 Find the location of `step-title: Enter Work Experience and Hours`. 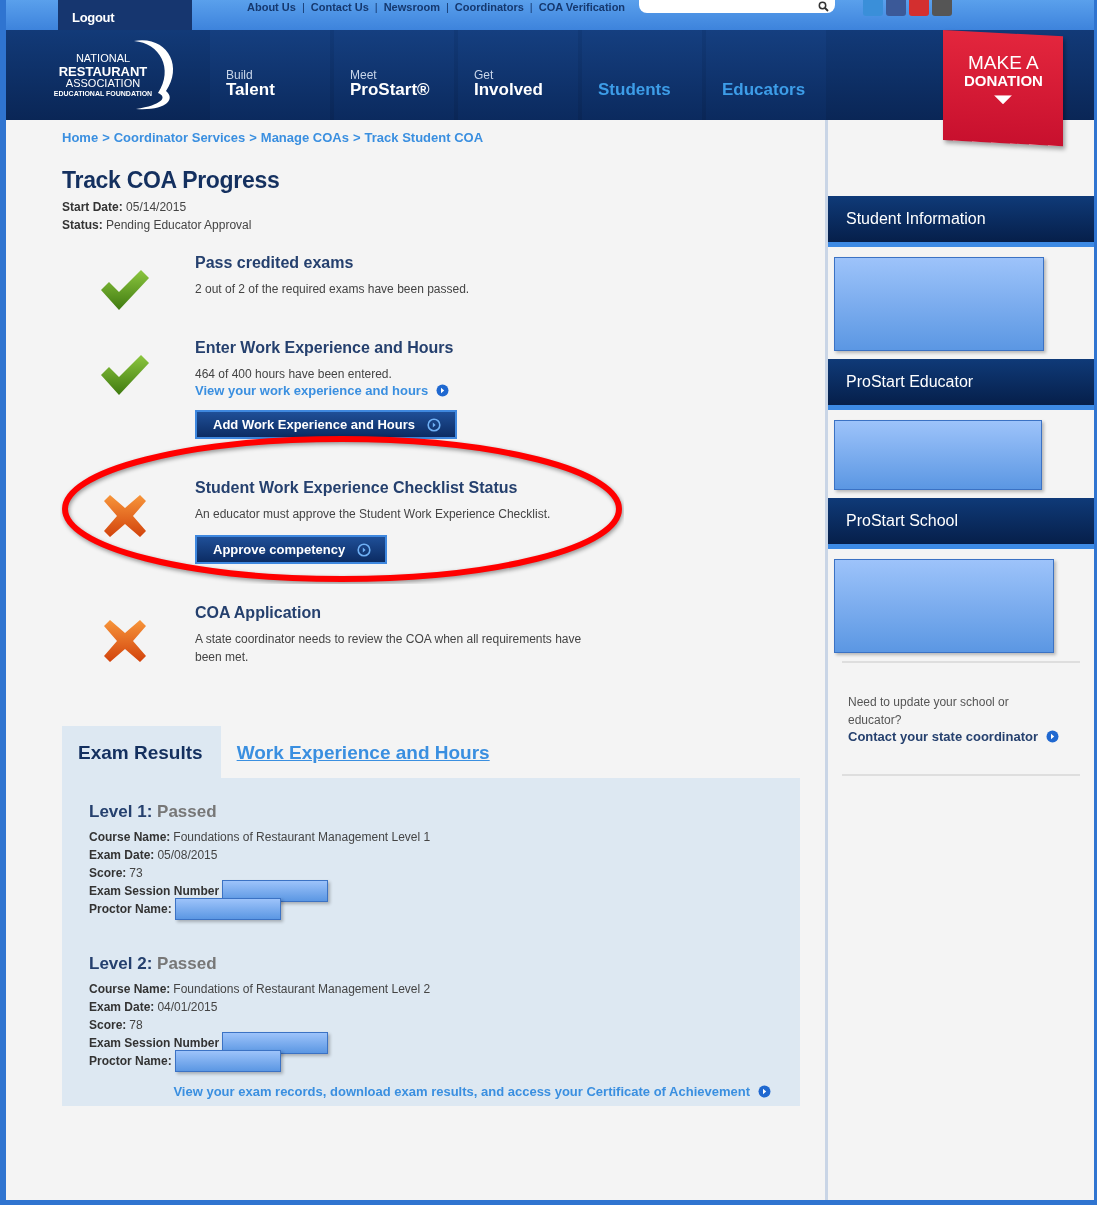

step-title: Enter Work Experience and Hours is located at coordinates (324, 348).